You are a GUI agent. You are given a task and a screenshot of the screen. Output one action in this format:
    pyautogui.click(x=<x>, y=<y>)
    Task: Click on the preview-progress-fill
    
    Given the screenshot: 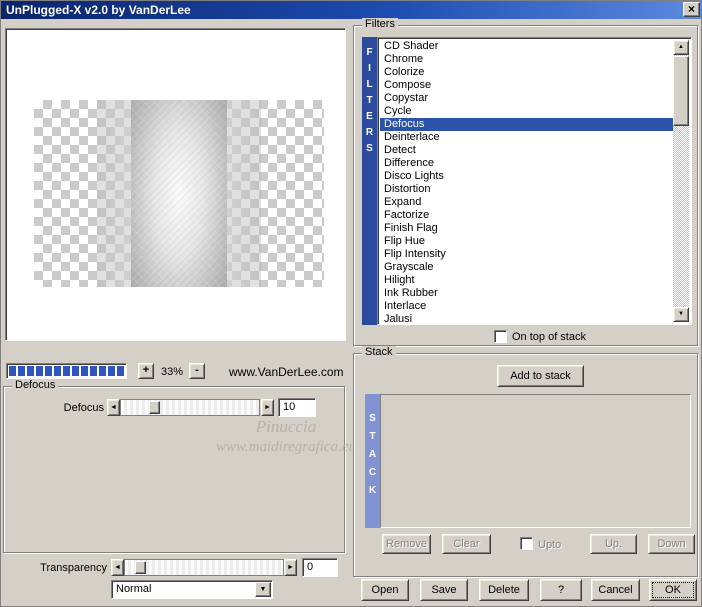 What is the action you would take?
    pyautogui.click(x=66, y=371)
    